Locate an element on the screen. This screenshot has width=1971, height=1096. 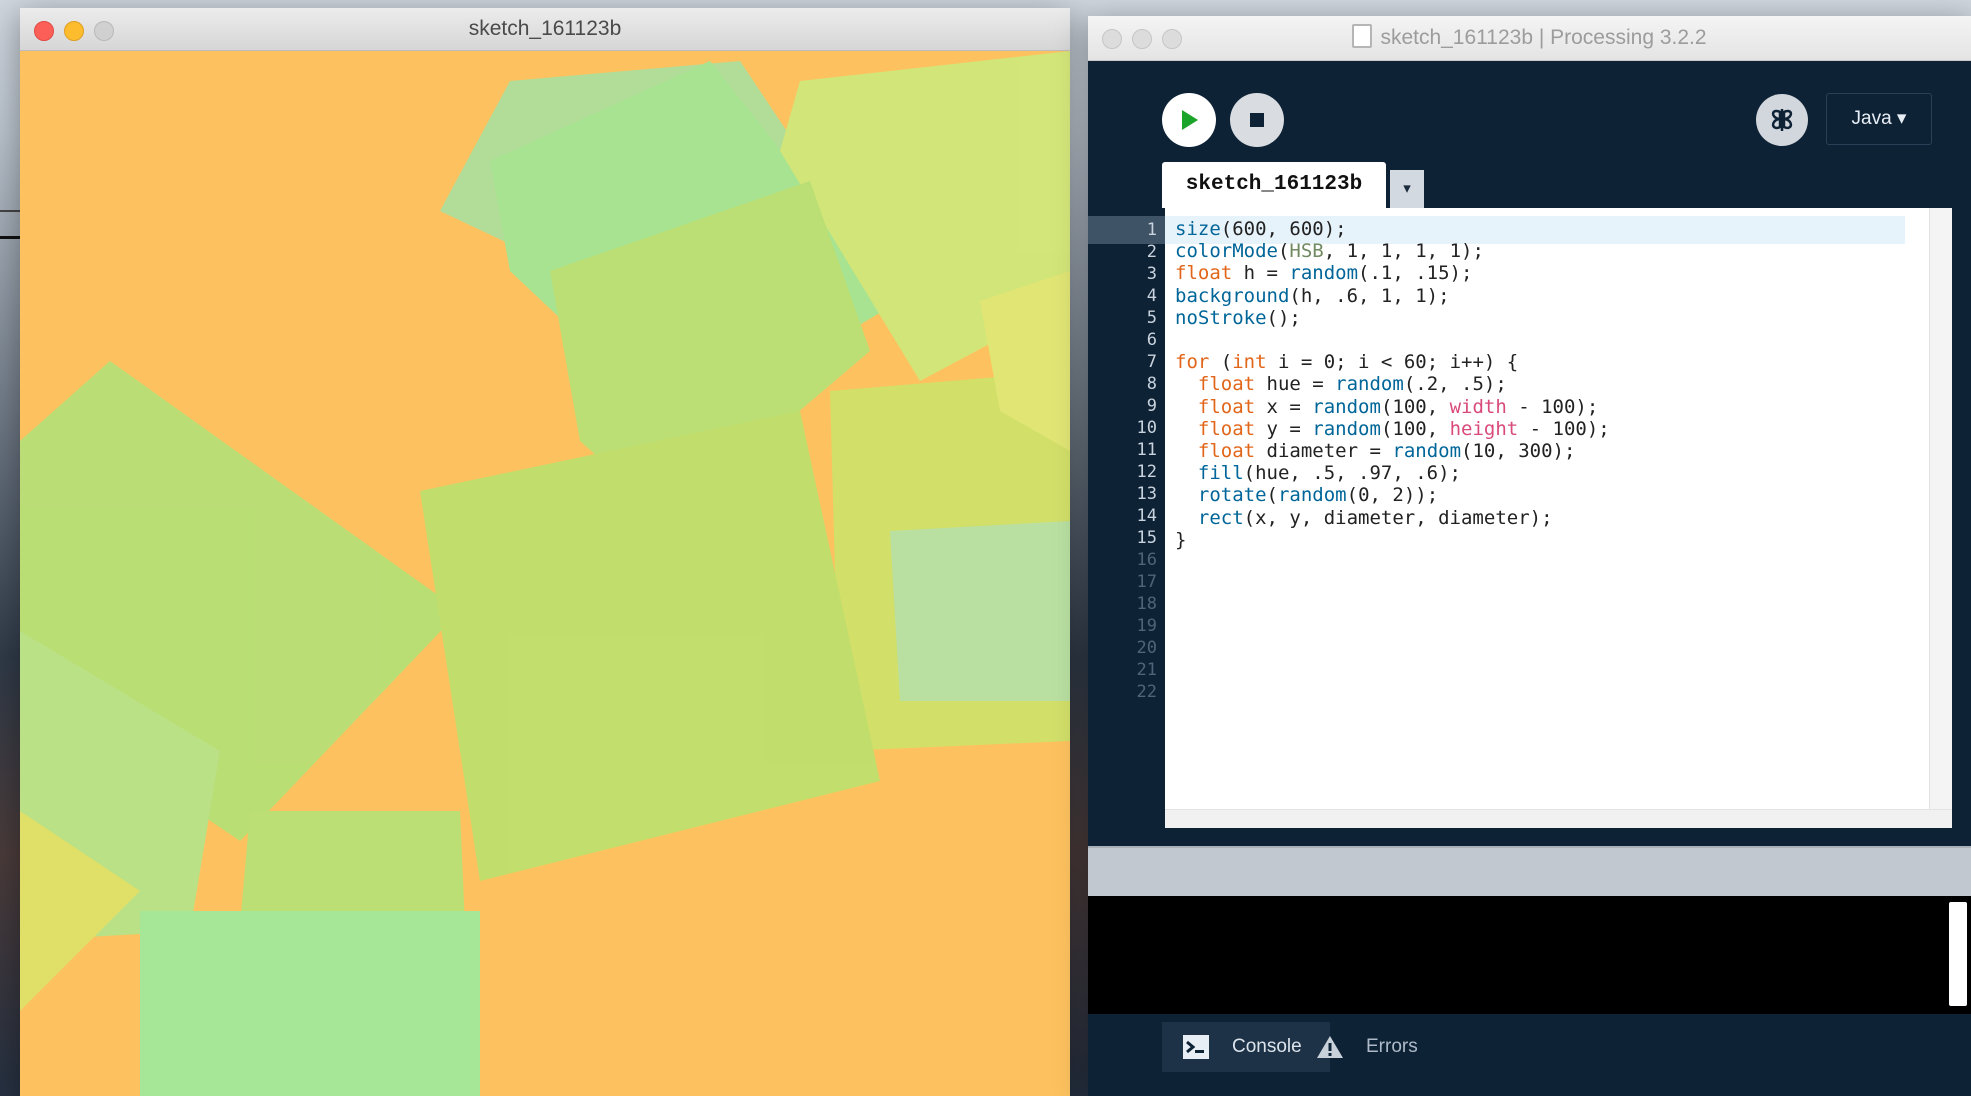
code-line: float x = random(100, width - 100); is located at coordinates (1398, 406).